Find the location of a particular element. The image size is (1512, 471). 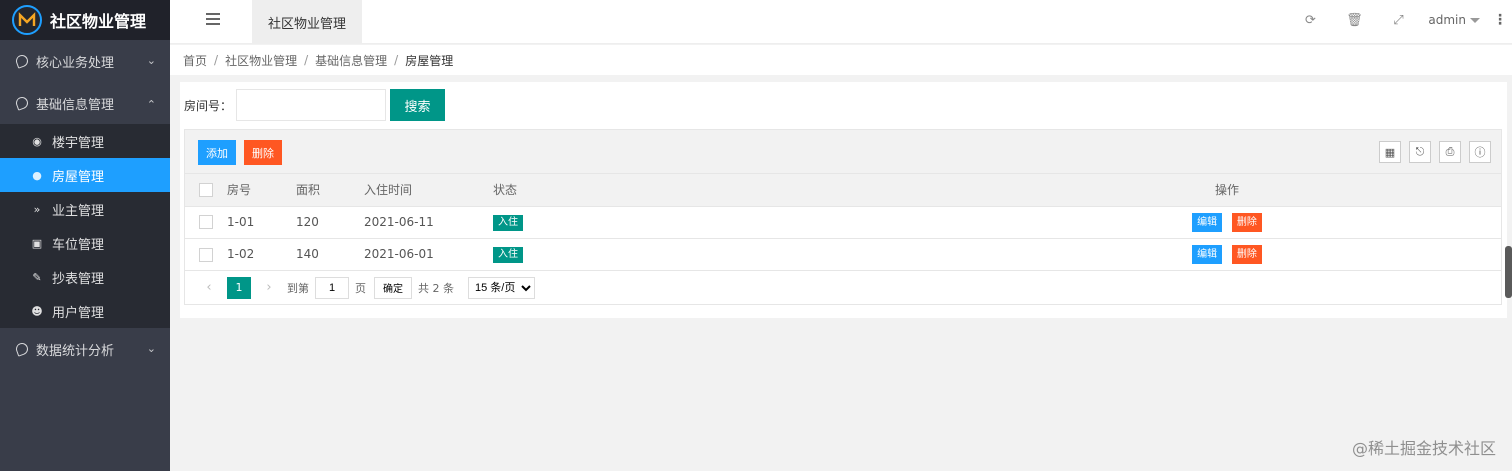

sidebar-group-core: 核心业务处理 ⌄ is located at coordinates (85, 61).